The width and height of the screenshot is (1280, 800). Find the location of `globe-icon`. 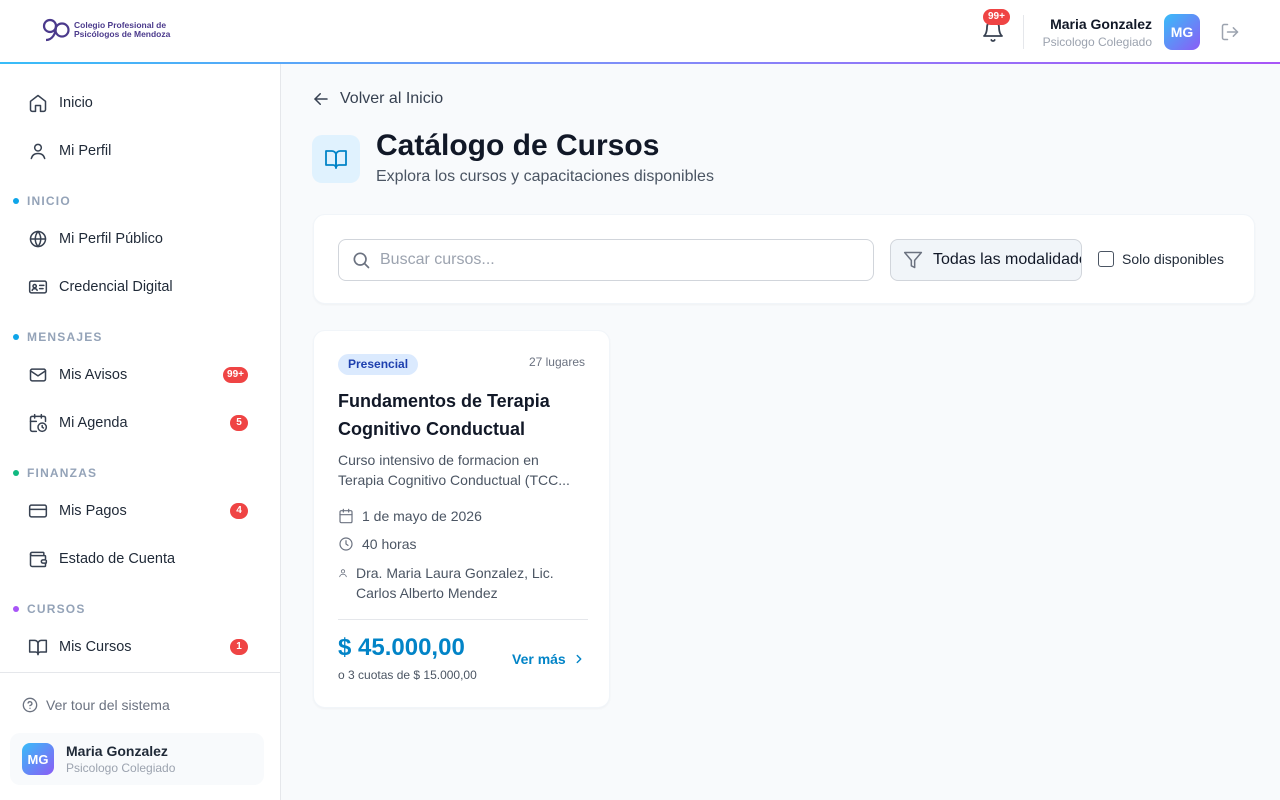

globe-icon is located at coordinates (38, 239).